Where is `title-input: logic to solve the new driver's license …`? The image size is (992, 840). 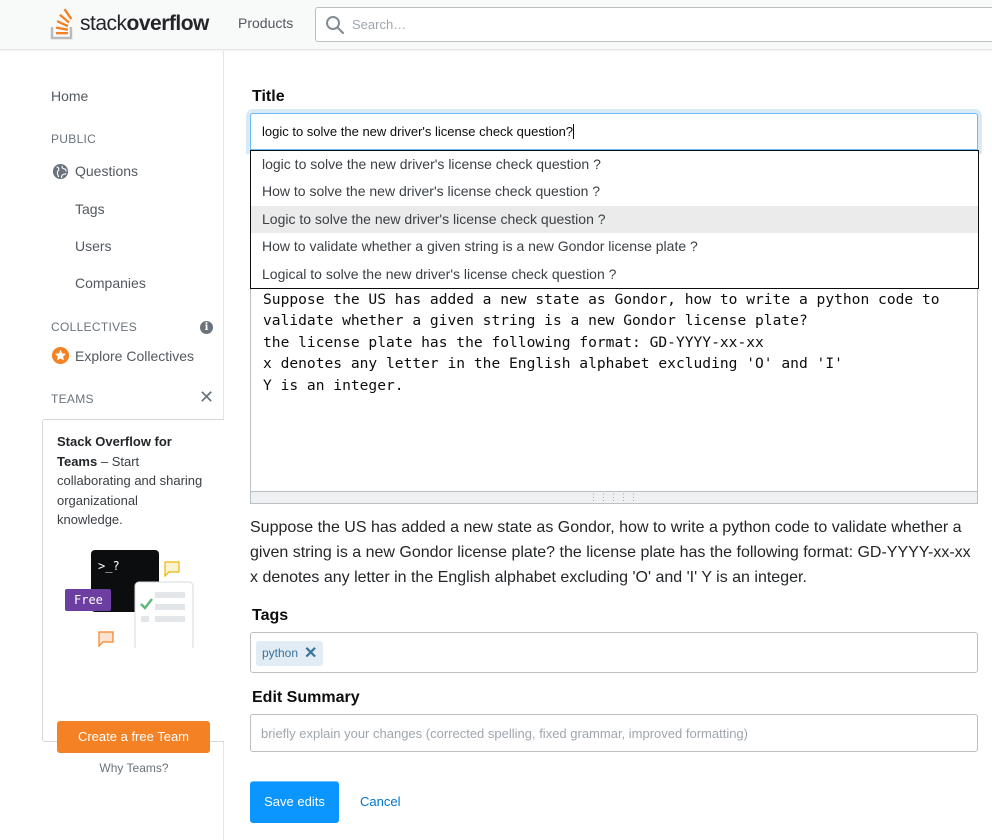
title-input: logic to solve the new driver's license … is located at coordinates (614, 131).